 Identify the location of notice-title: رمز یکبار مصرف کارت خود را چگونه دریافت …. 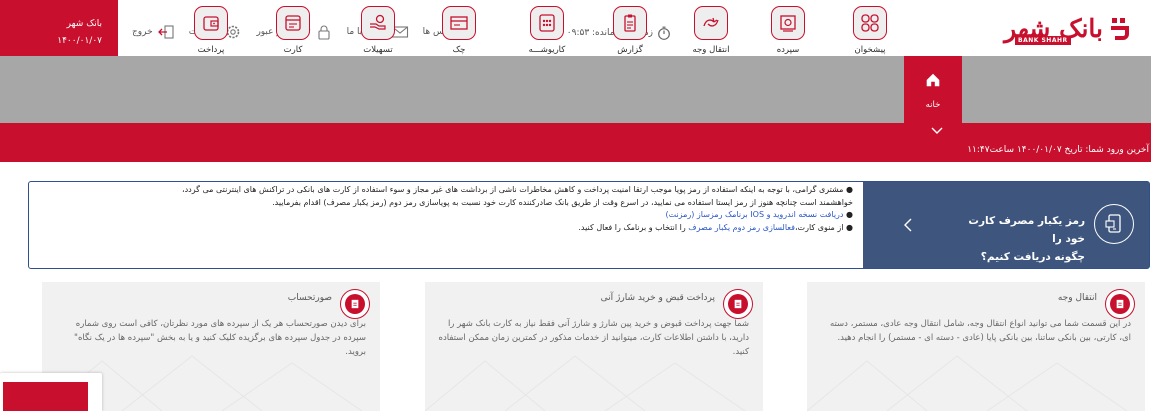
(1025, 239).